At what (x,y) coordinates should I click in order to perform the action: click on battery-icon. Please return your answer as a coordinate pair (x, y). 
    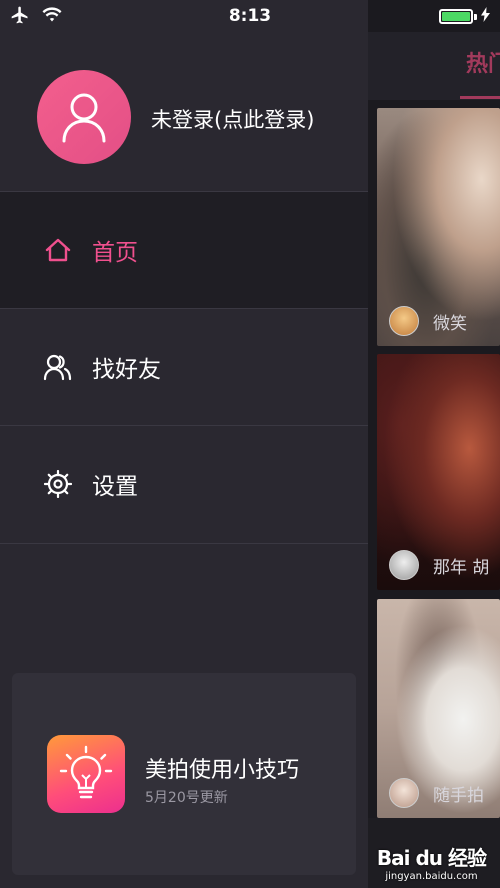
    Looking at the image, I should click on (456, 16).